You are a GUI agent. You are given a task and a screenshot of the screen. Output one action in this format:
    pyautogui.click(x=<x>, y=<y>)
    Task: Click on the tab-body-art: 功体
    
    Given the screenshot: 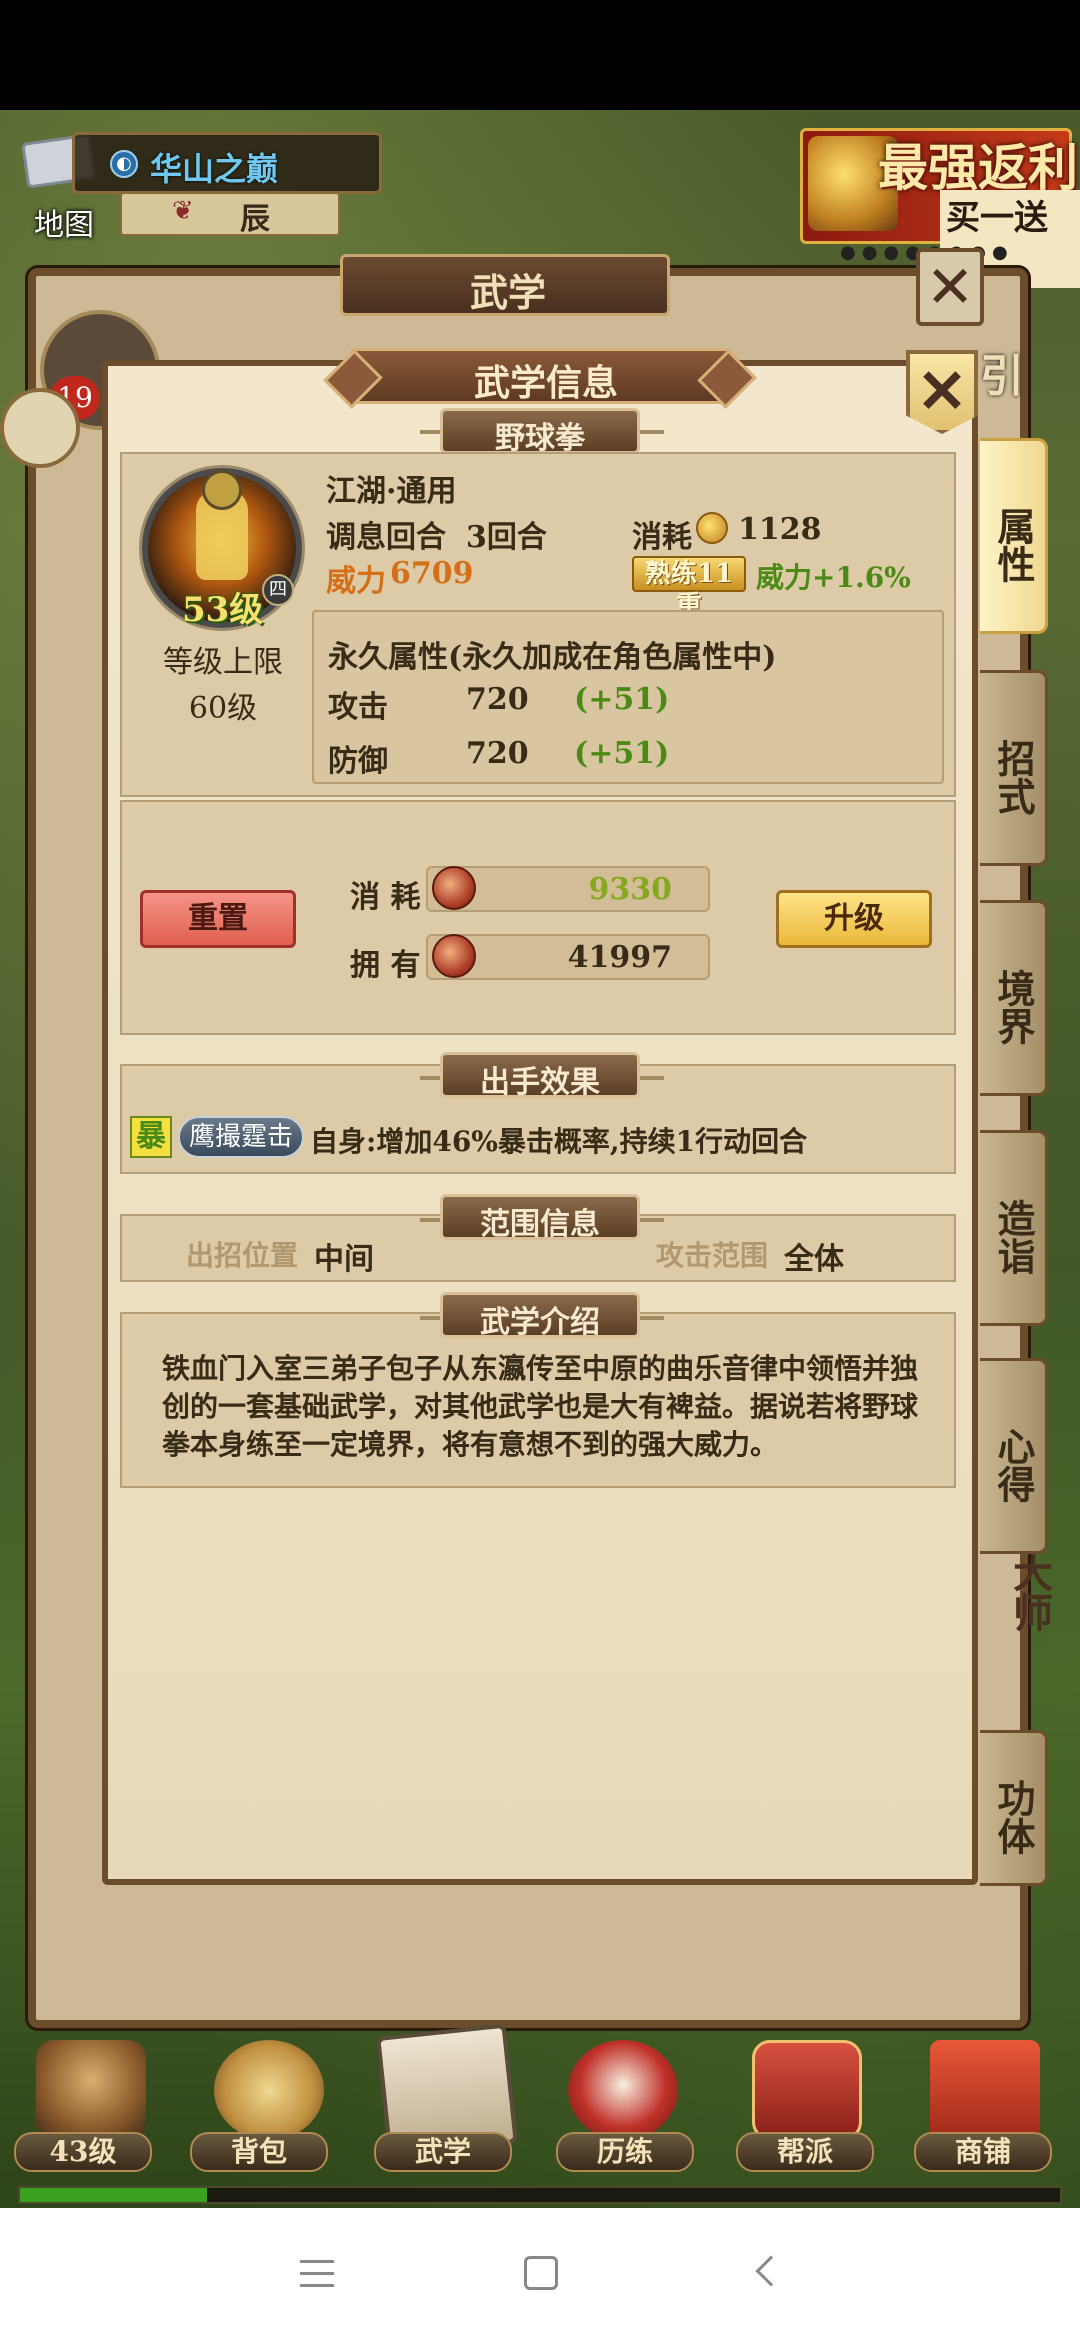 What is the action you would take?
    pyautogui.click(x=1014, y=1808)
    